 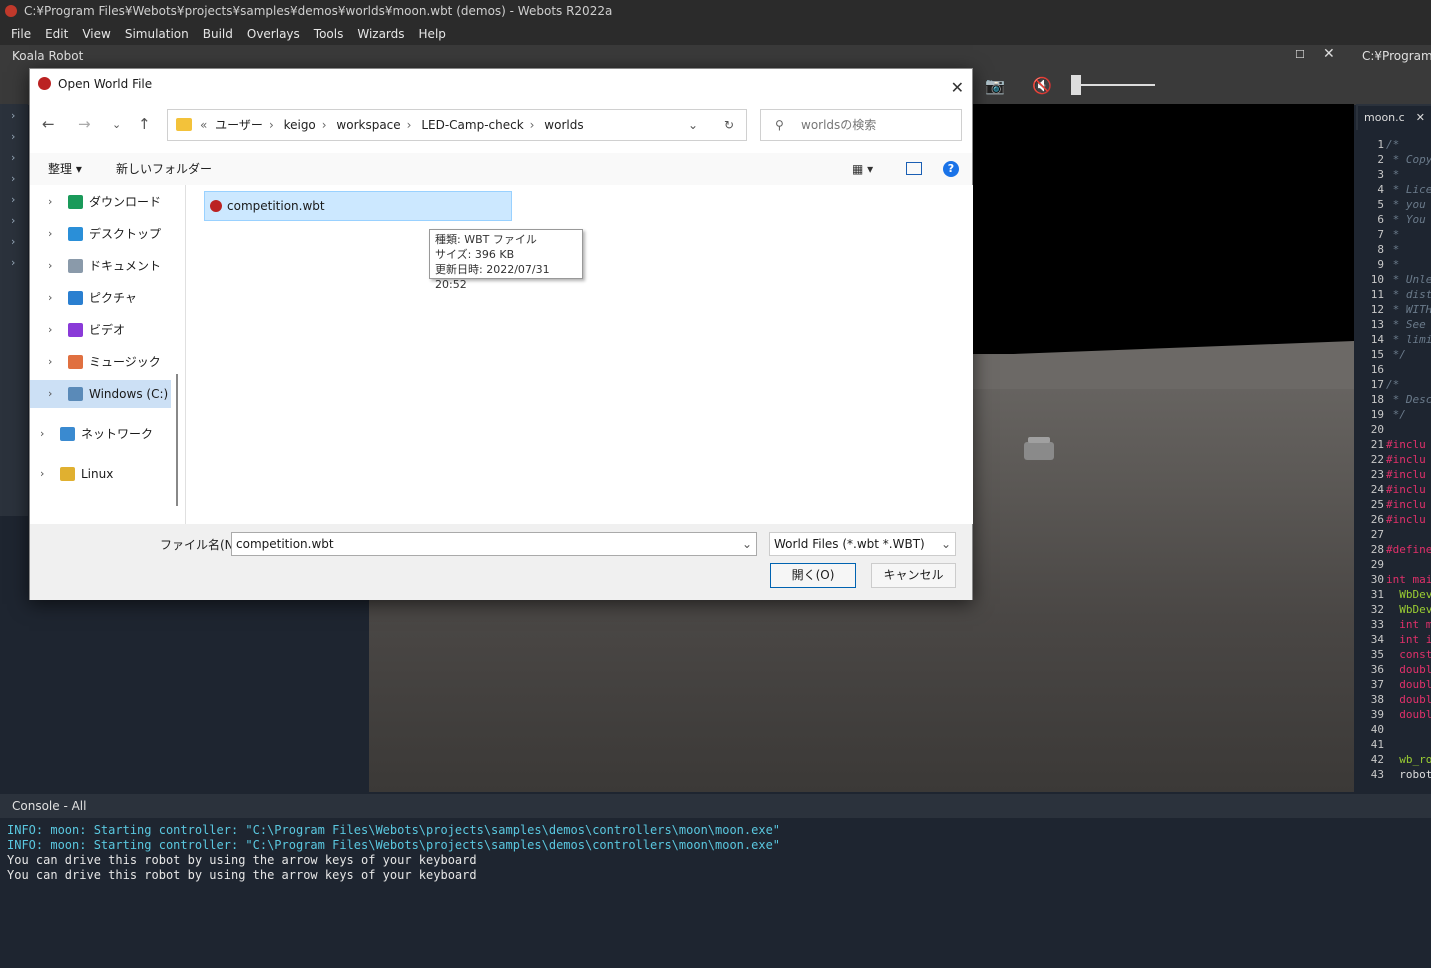 I want to click on nav-item: › ミュージック, so click(x=100, y=362).